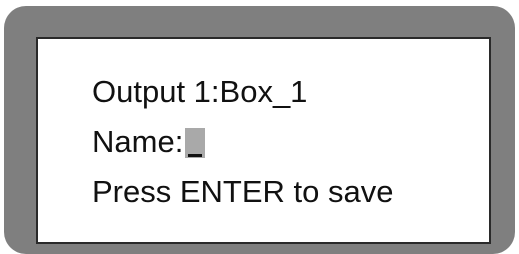 The image size is (519, 254). I want to click on name-input-cursor: _, so click(195, 143).